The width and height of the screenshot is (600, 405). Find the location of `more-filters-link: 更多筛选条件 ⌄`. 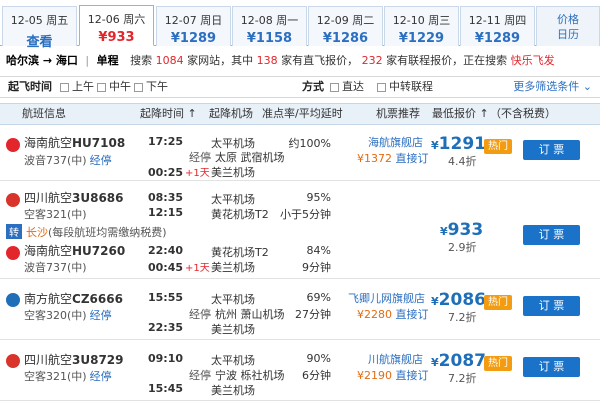

more-filters-link: 更多筛选条件 ⌄ is located at coordinates (552, 87).